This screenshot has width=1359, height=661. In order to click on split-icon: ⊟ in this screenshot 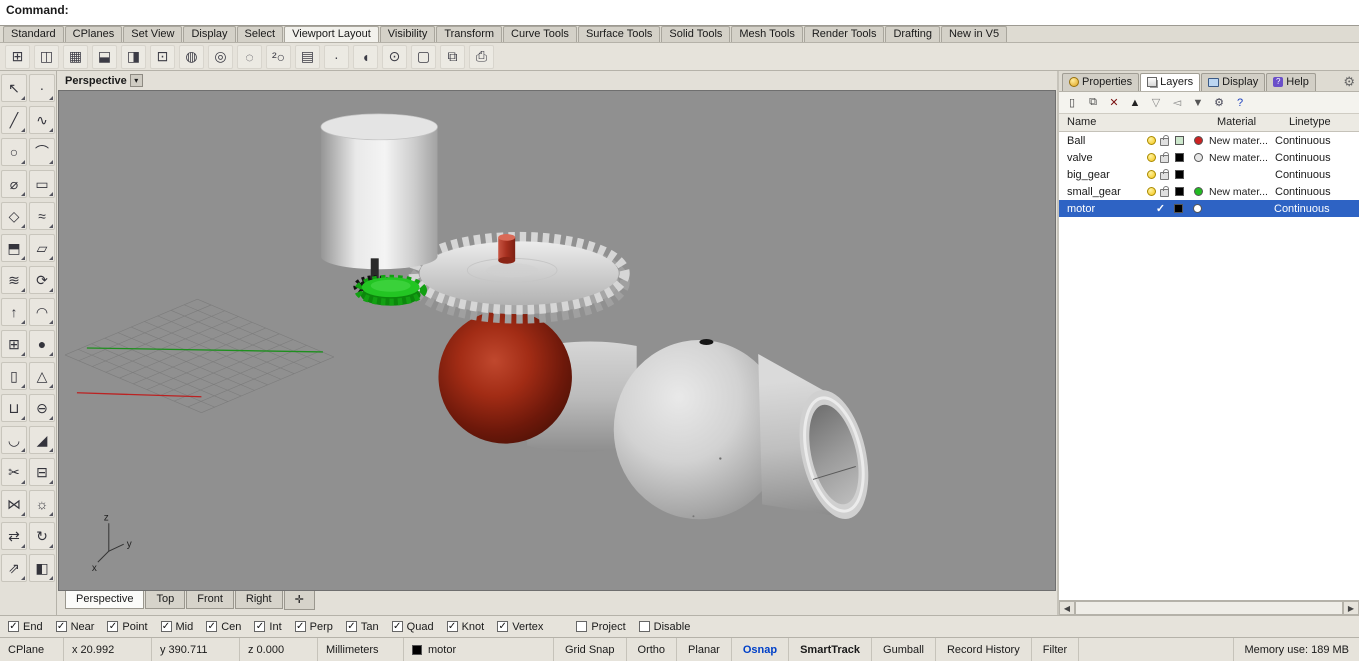, I will do `click(42, 472)`.